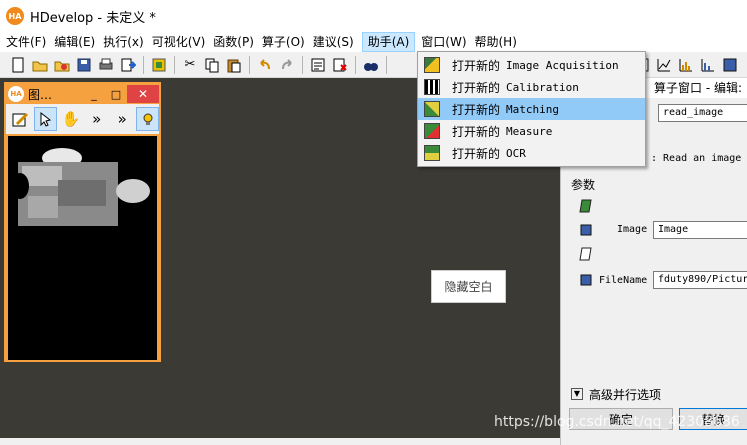 This screenshot has width=747, height=445. Describe the element at coordinates (447, 42) in the screenshot. I see `menu-window: 窗口(W)` at that location.